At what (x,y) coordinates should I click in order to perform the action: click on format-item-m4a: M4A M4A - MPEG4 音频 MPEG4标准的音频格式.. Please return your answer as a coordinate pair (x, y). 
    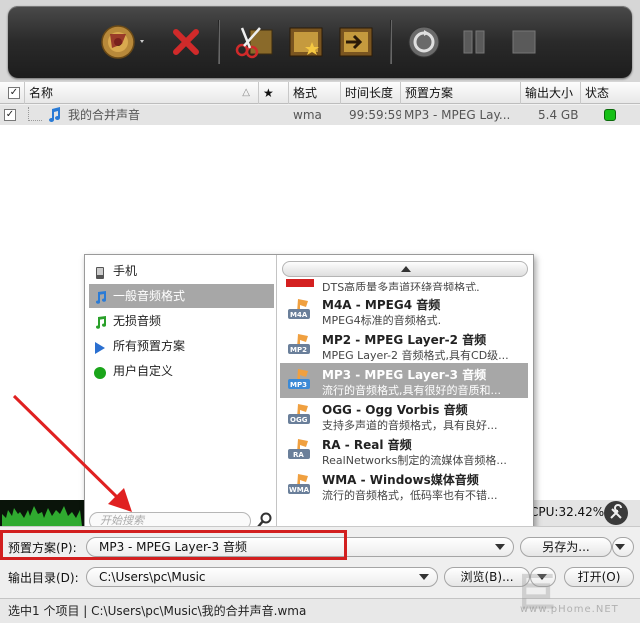
    Looking at the image, I should click on (404, 310).